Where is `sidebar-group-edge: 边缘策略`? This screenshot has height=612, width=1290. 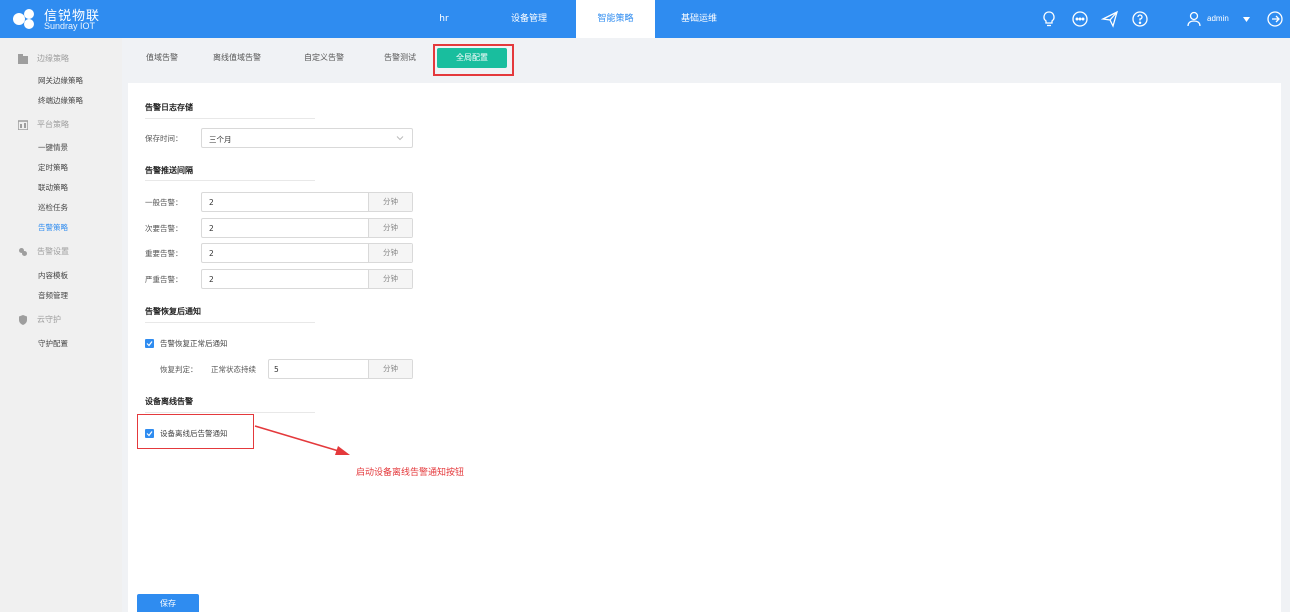 sidebar-group-edge: 边缘策略 is located at coordinates (43, 59).